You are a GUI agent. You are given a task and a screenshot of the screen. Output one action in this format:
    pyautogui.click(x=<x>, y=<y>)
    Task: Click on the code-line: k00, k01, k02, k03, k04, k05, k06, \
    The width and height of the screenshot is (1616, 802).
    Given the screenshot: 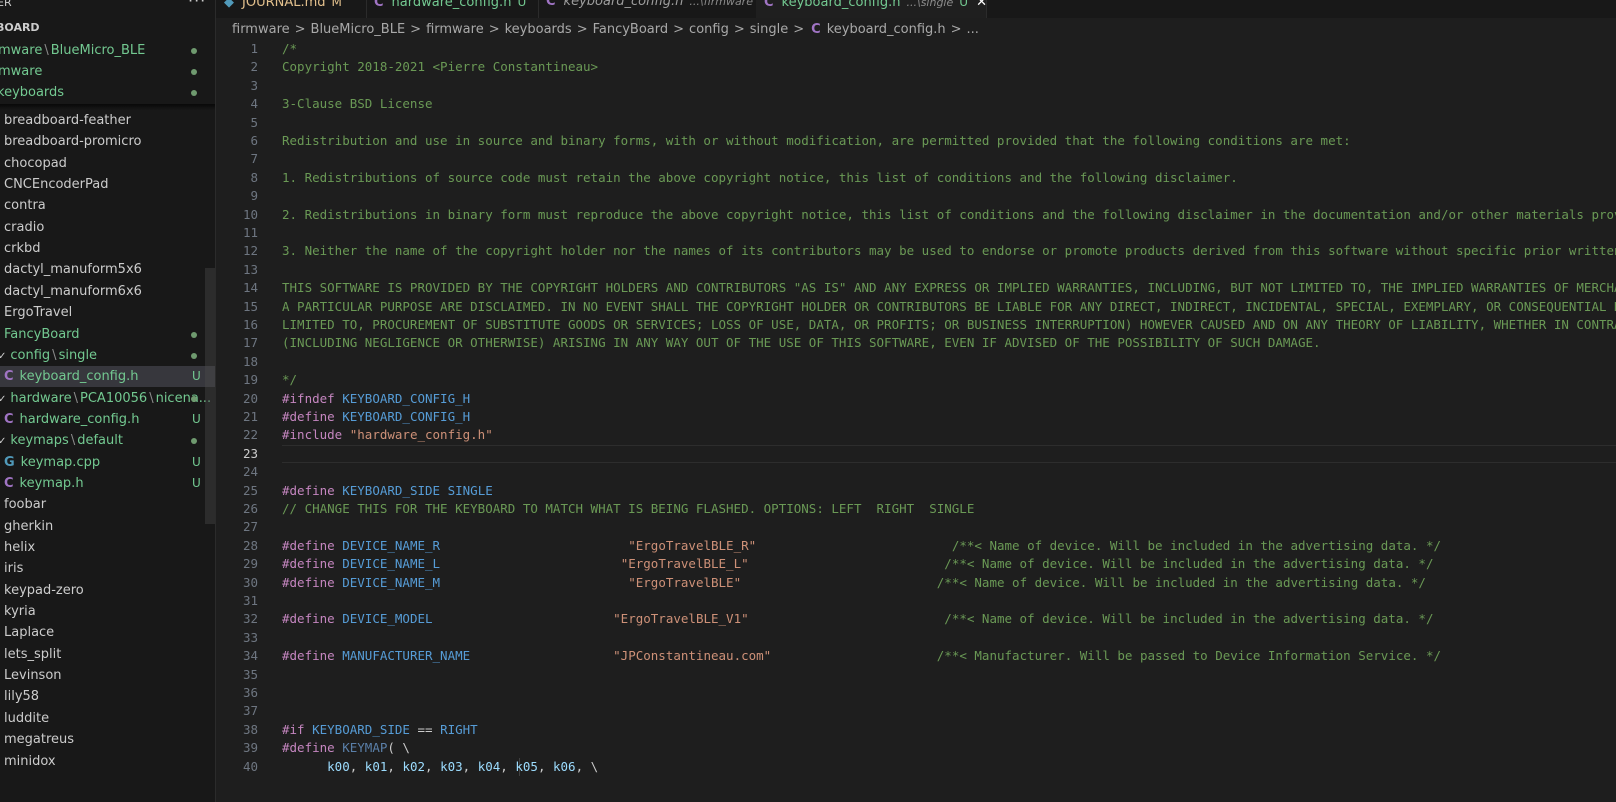 What is the action you would take?
    pyautogui.click(x=440, y=767)
    